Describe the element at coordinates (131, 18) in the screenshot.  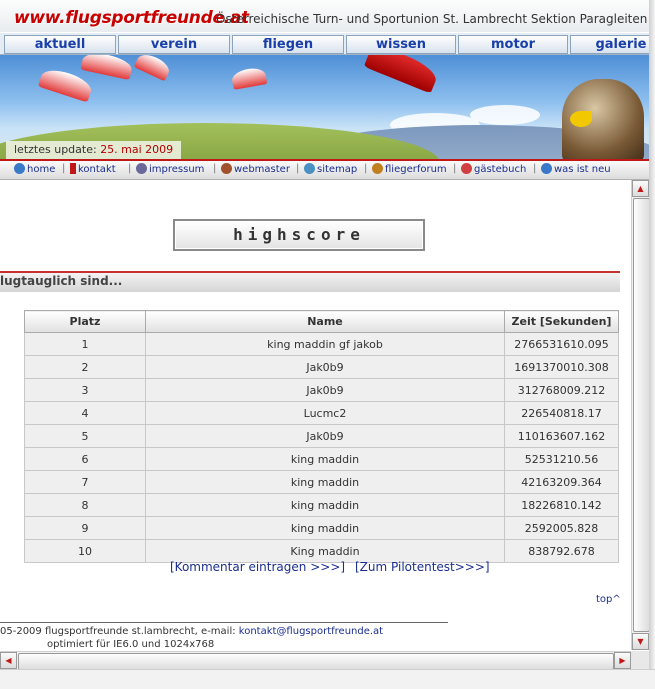
I see `site-logo: www.flugsportfreunde.at` at that location.